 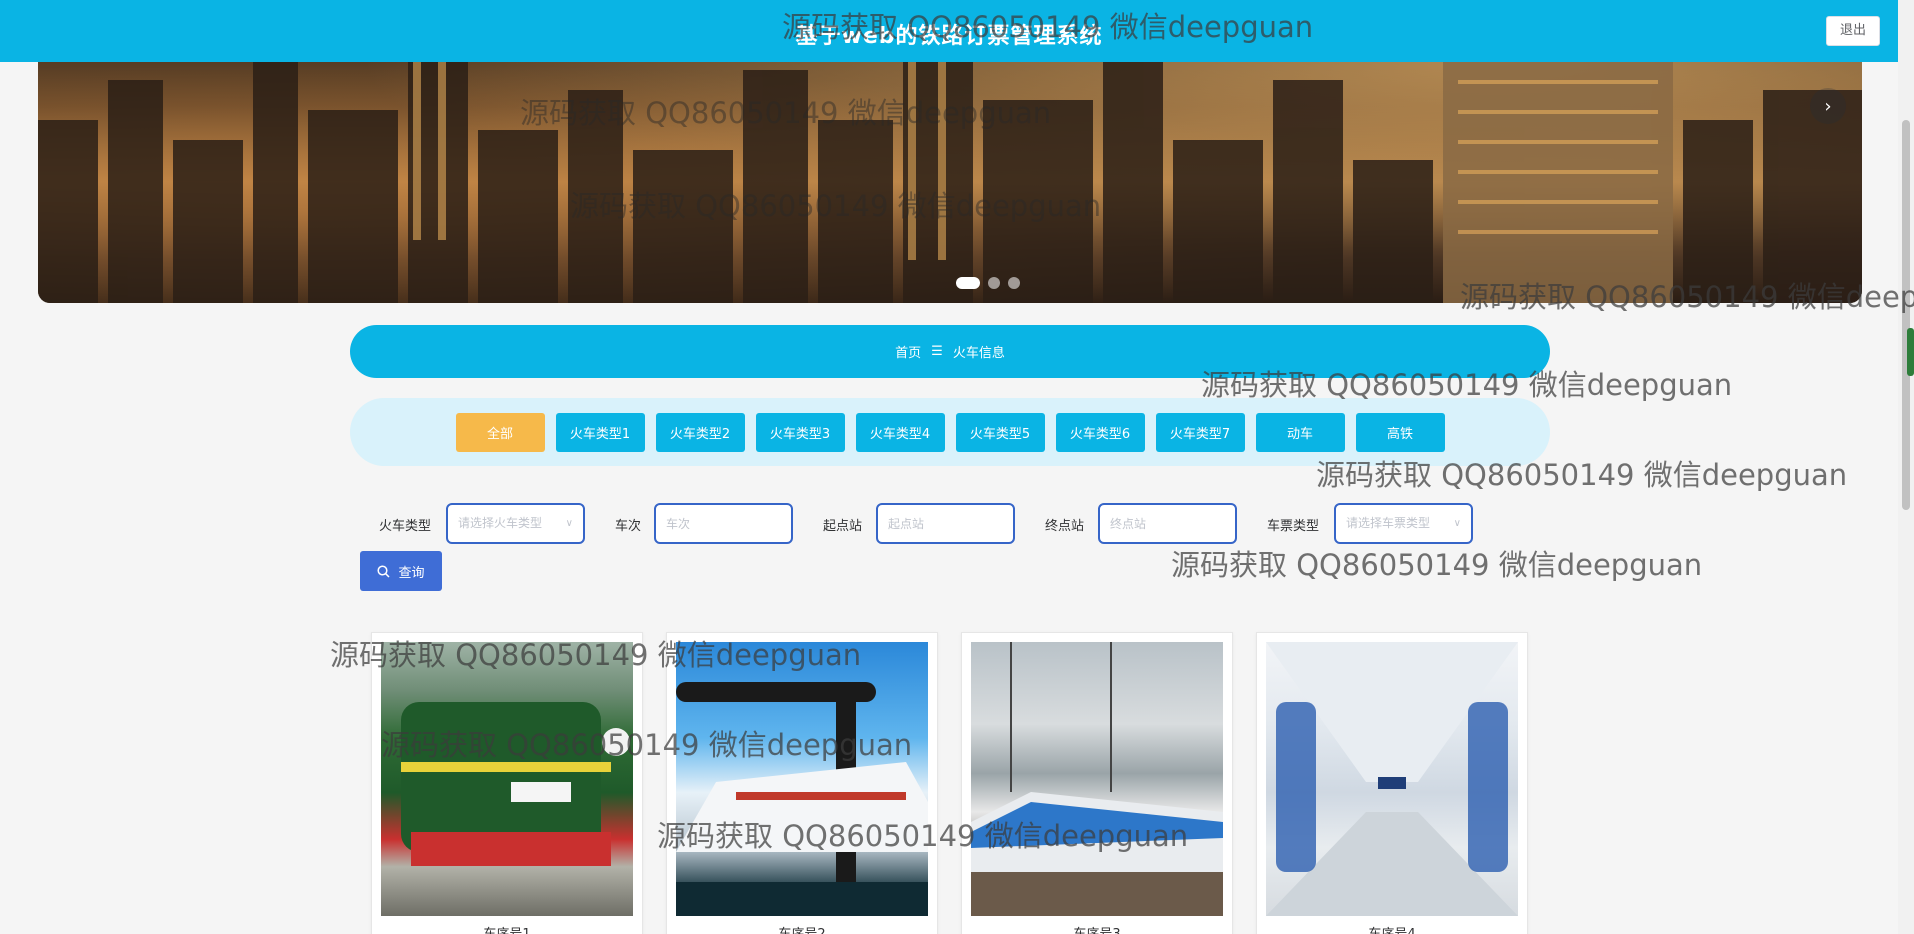 I want to click on card-title: 车序号1, so click(x=507, y=928).